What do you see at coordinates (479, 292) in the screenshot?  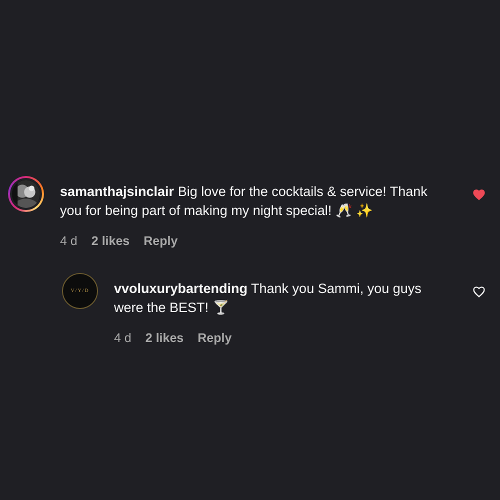 I see `heart-icon` at bounding box center [479, 292].